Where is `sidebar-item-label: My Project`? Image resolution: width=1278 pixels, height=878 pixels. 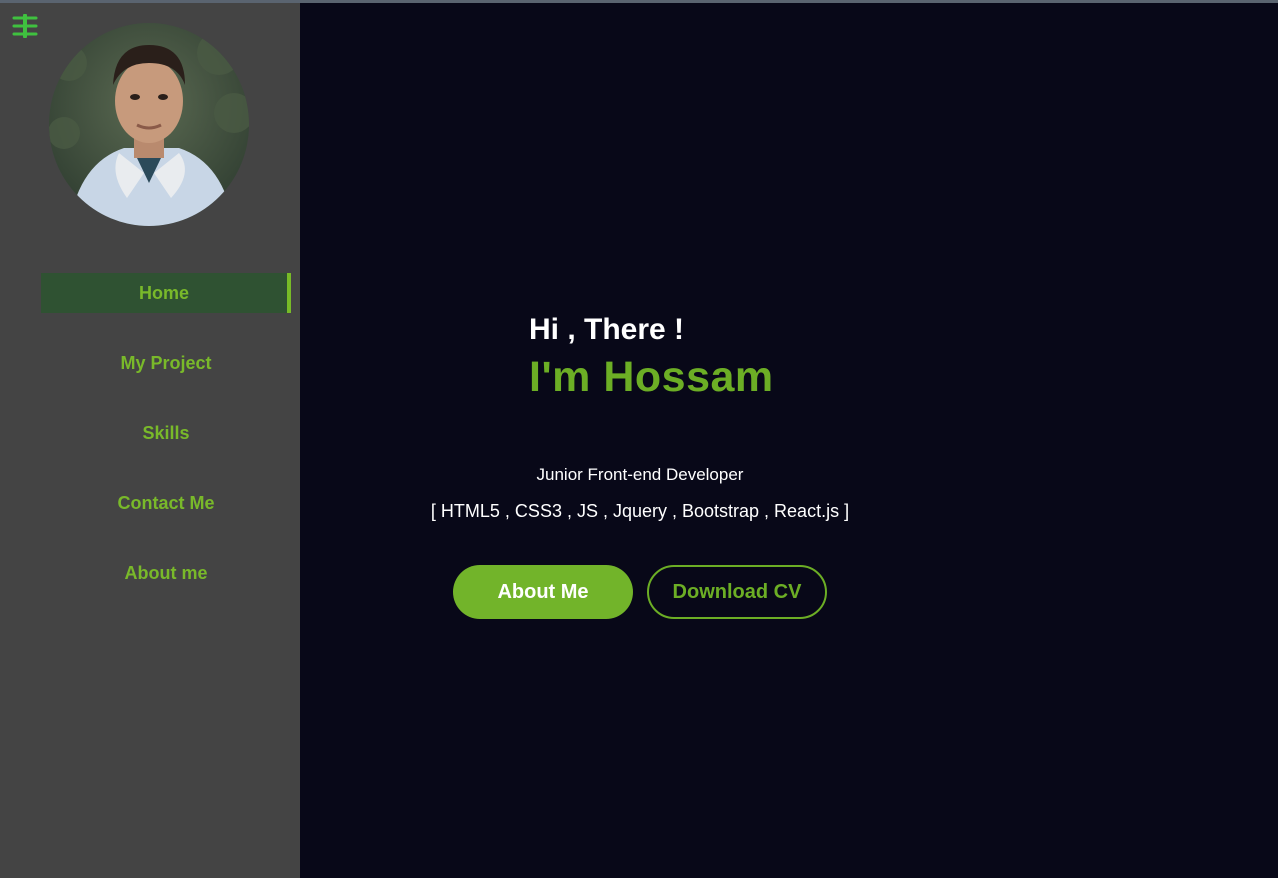 sidebar-item-label: My Project is located at coordinates (166, 362).